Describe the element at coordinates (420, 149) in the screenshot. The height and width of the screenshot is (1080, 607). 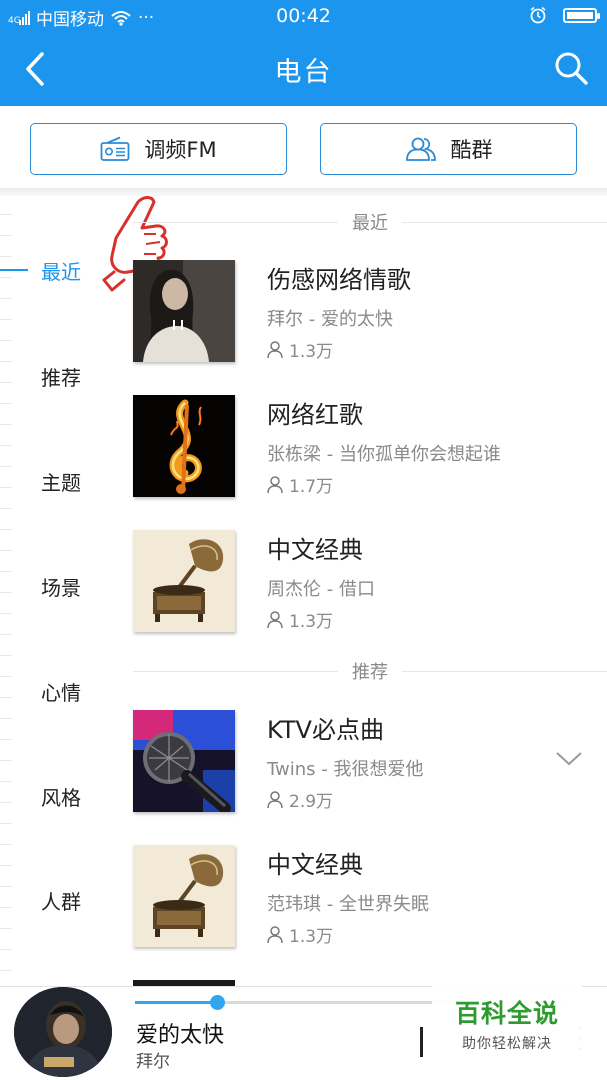
I see `group-icon` at that location.